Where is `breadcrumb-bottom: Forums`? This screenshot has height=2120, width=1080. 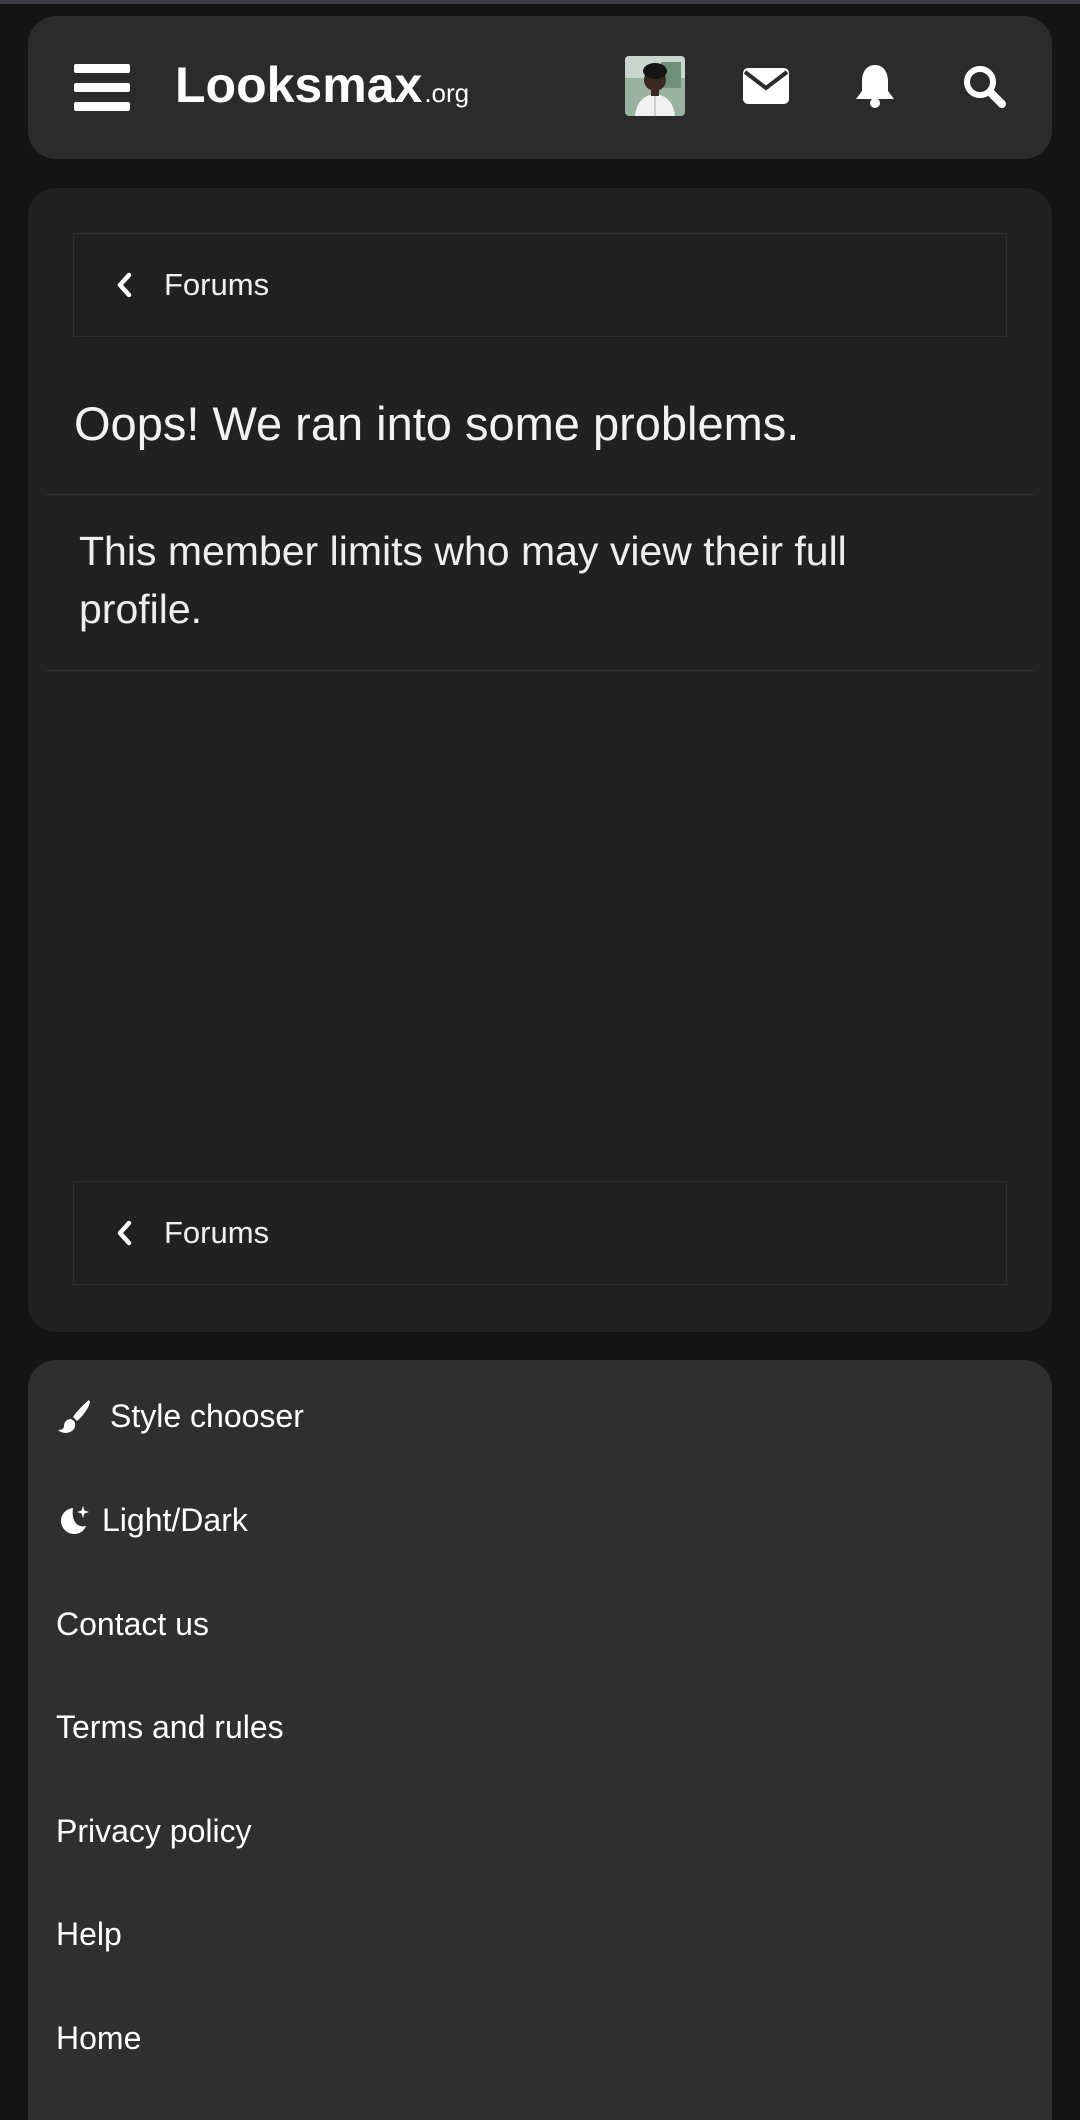 breadcrumb-bottom: Forums is located at coordinates (540, 1233).